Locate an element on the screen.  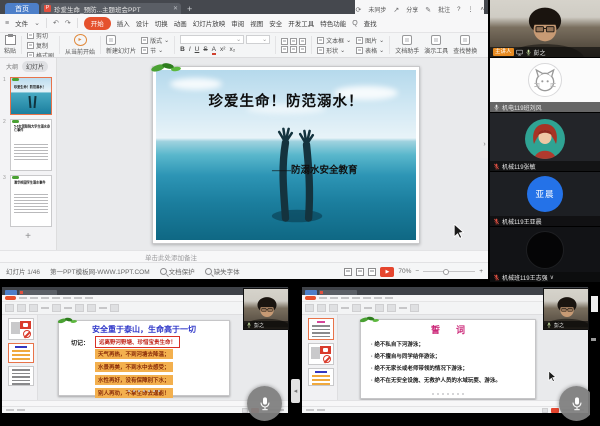
slide-thumbnail-1: 珍爱生命！防范溺水！ is located at coordinates (31, 96).